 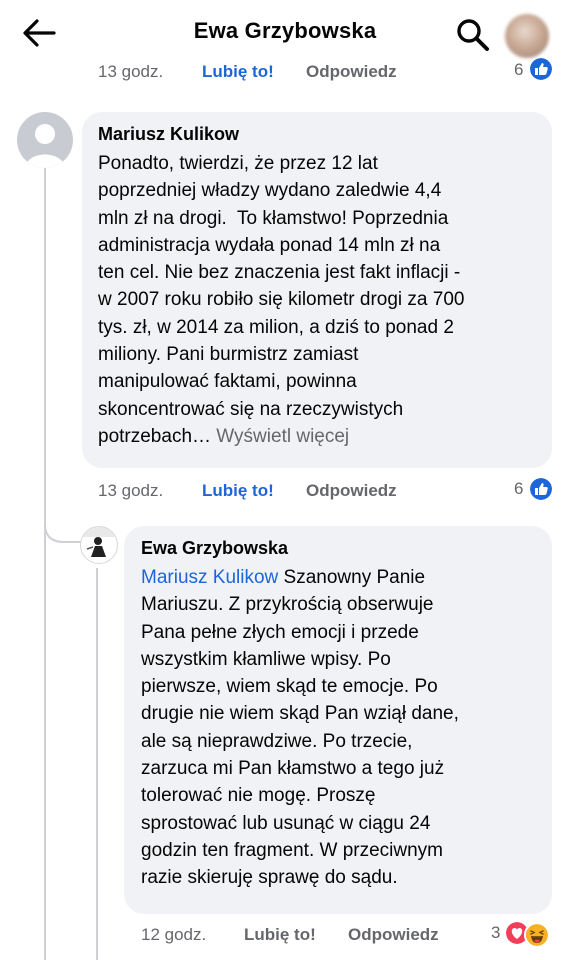 I want to click on comment-line: ale są nieprawdziwe. Po trzecie,, so click(x=277, y=741).